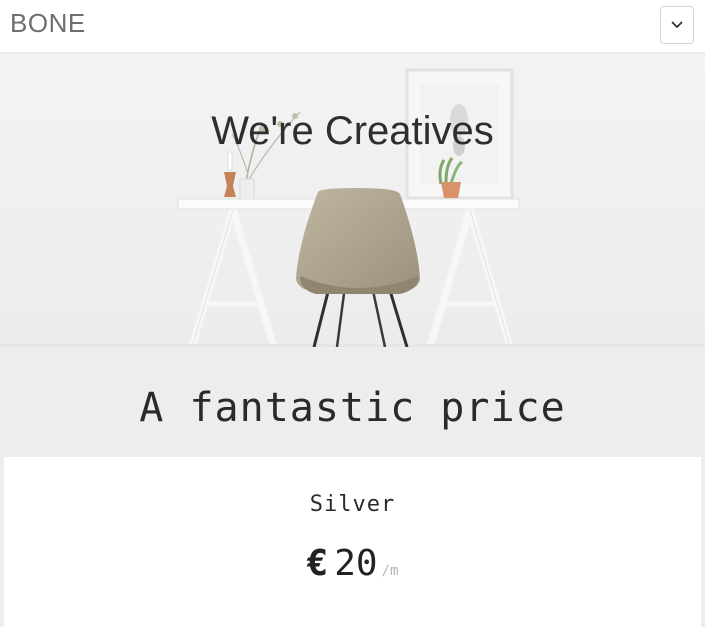 The image size is (705, 627). I want to click on price-period: /m, so click(390, 571).